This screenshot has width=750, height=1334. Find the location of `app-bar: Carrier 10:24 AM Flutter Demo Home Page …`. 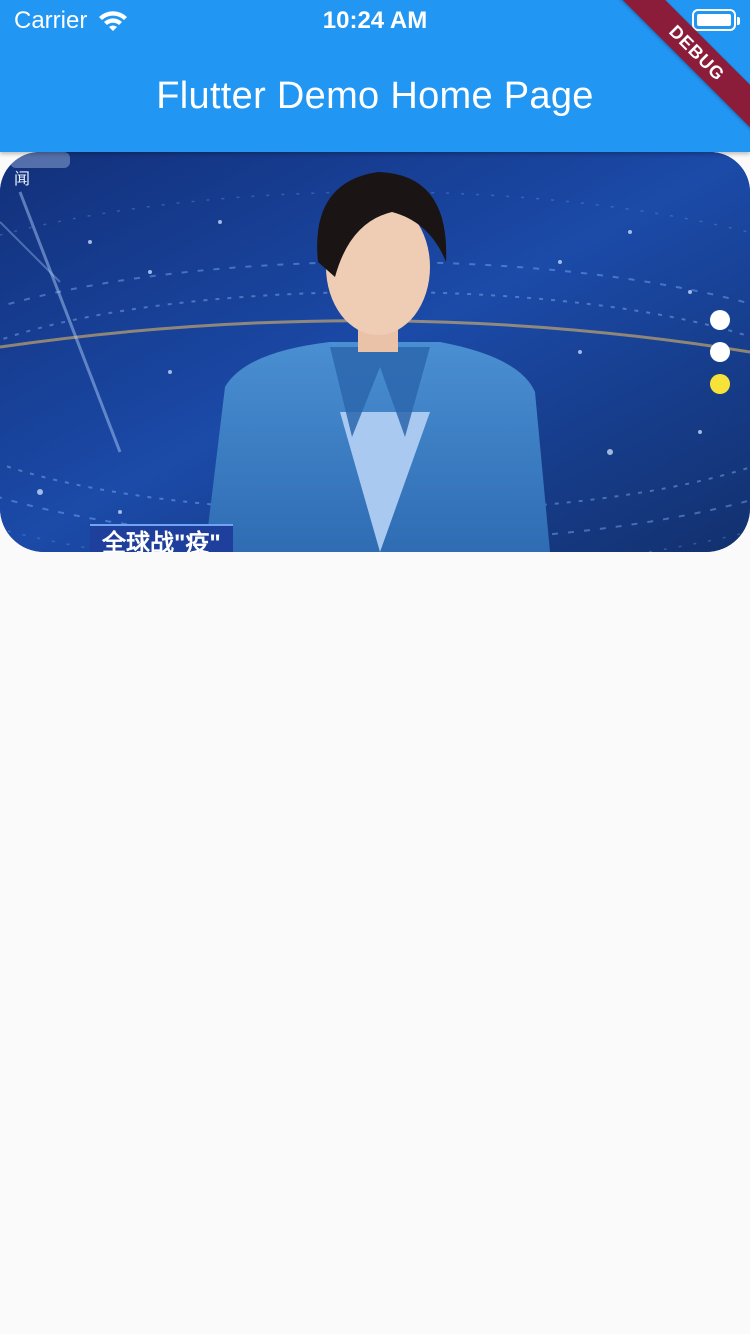

app-bar: Carrier 10:24 AM Flutter Demo Home Page … is located at coordinates (375, 76).